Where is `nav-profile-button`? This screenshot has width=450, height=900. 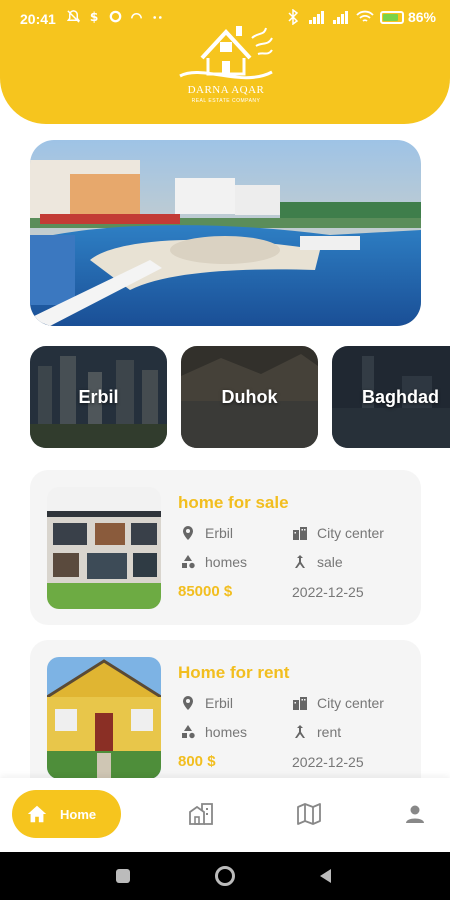 nav-profile-button is located at coordinates (415, 814).